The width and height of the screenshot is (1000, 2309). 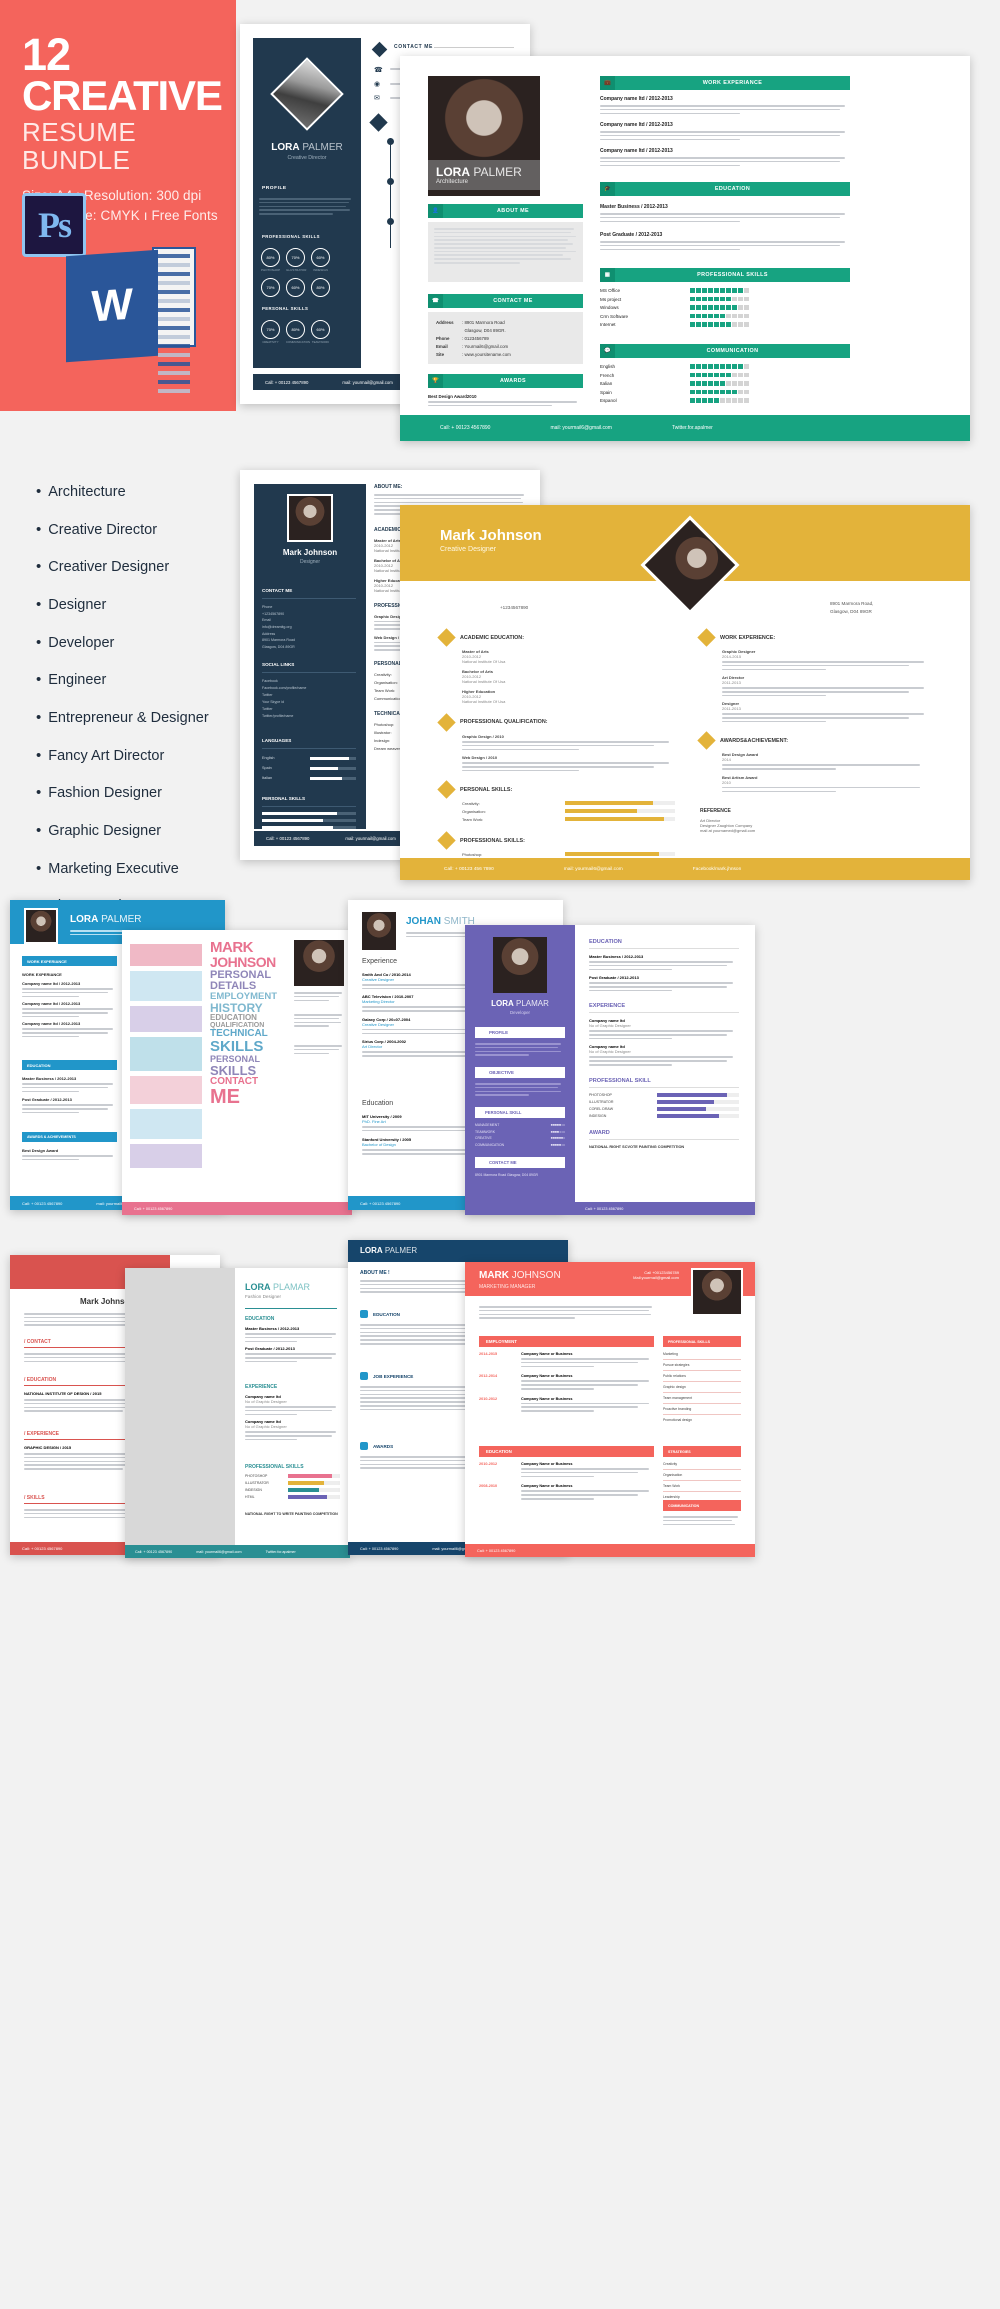 I want to click on list-item: • Developer, so click(x=141, y=643).